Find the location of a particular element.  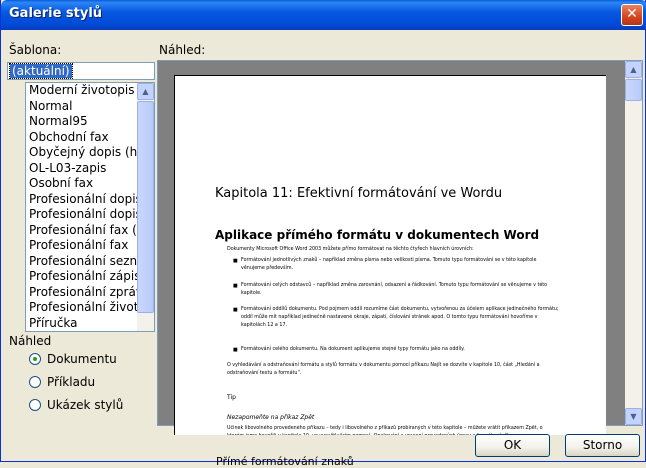

scroll-thumb is located at coordinates (145, 207).